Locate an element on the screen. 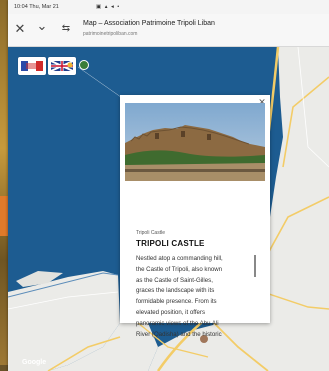 The image size is (329, 371). popup-line: as the Castle of Saint-Gilles, is located at coordinates (174, 280).